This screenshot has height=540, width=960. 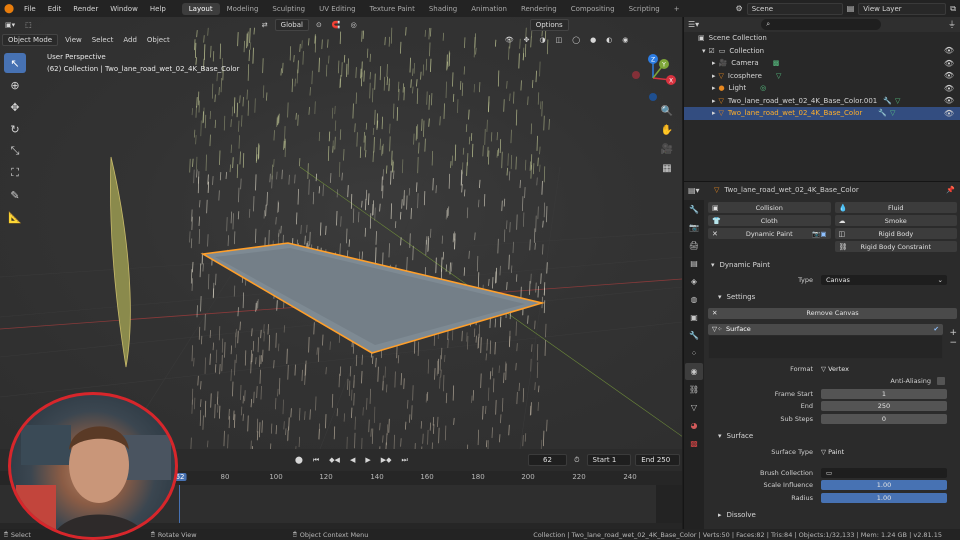 I want to click on transform-orientation-dropdown: Global, so click(x=291, y=24).